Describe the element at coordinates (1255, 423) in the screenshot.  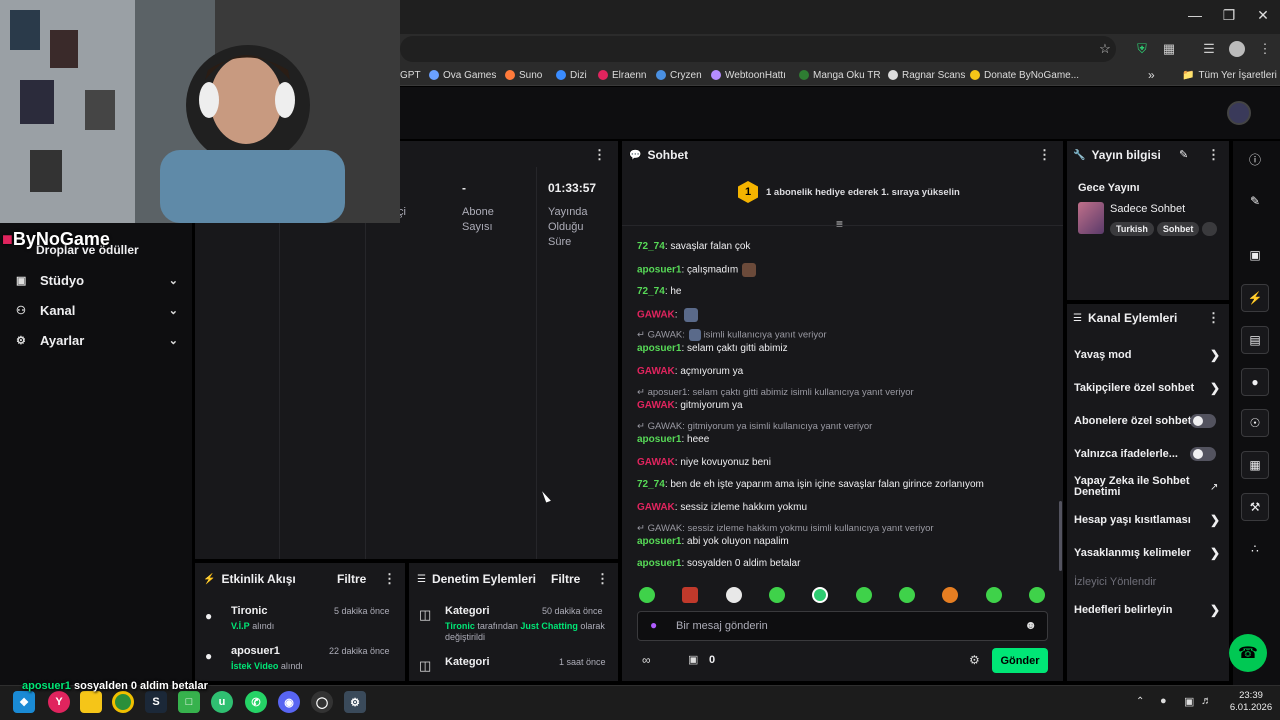
I see `broadcast-icon: ☉` at that location.